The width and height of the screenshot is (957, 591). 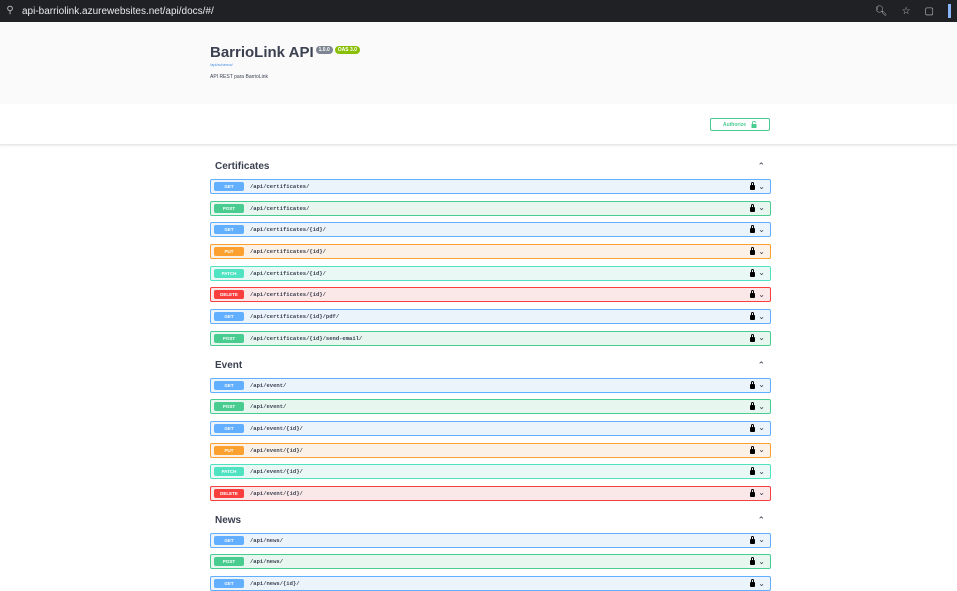 I want to click on operation-row: GET/api/certificates/ ⌄, so click(x=490, y=186).